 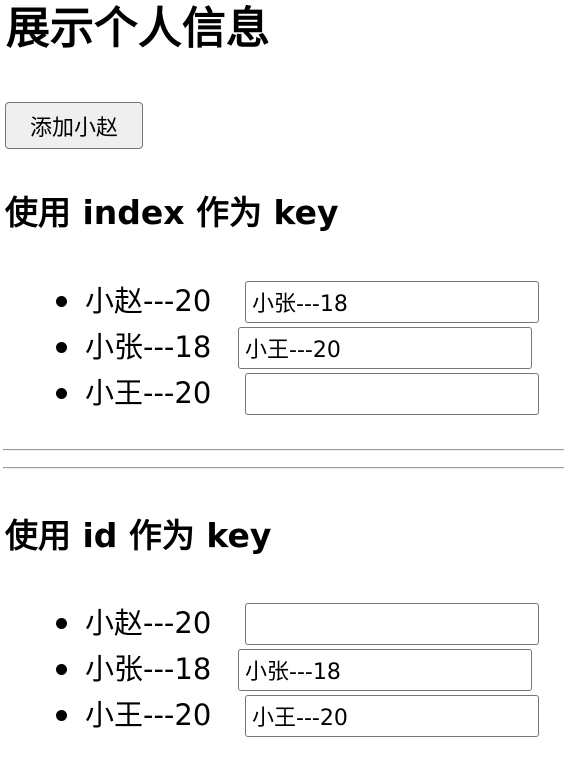 What do you see at coordinates (138, 535) in the screenshot?
I see `id-key-heading: 使用 id 作为 key` at bounding box center [138, 535].